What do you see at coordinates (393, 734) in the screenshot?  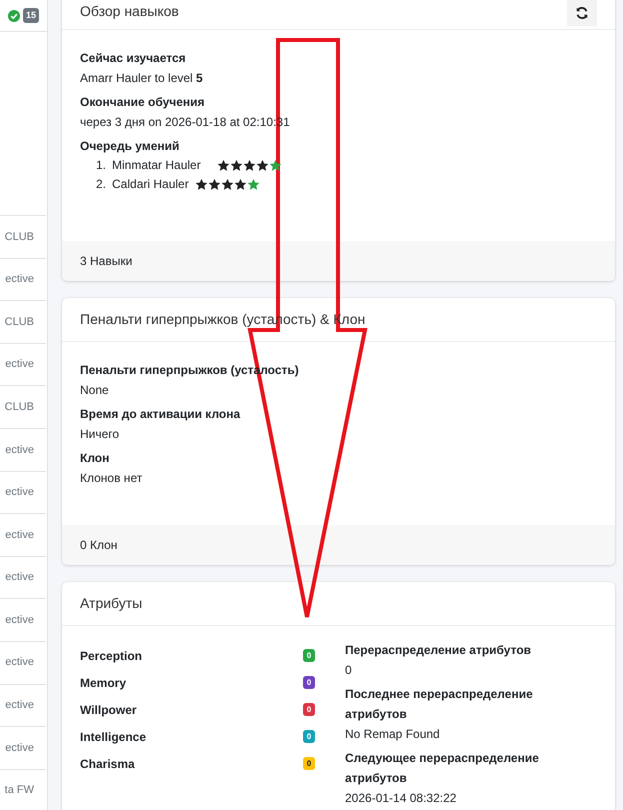 I see `field-value: No Remap Found` at bounding box center [393, 734].